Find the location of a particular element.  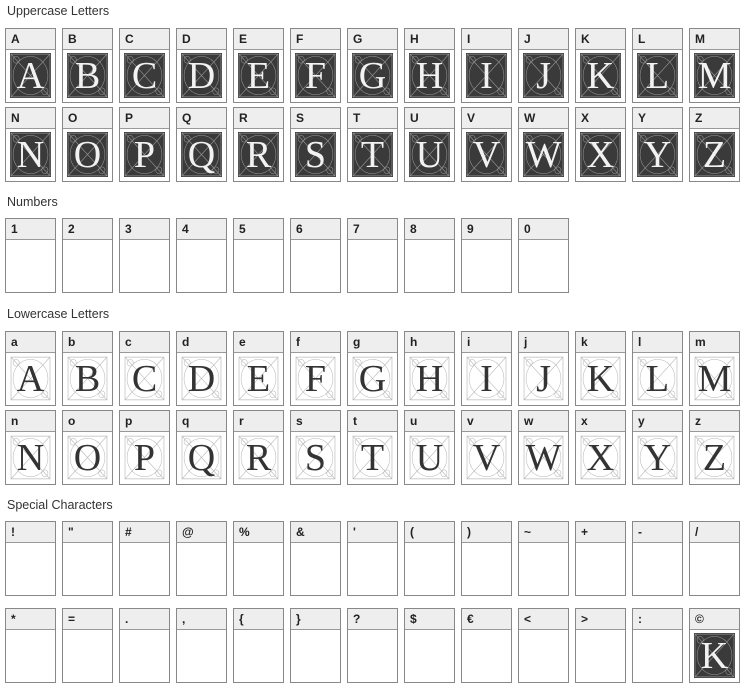

glyph-label: z is located at coordinates (714, 421).